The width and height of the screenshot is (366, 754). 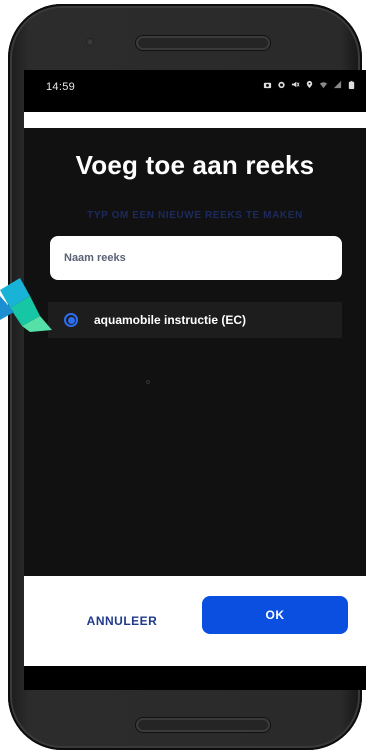 What do you see at coordinates (295, 84) in the screenshot?
I see `mute-icon` at bounding box center [295, 84].